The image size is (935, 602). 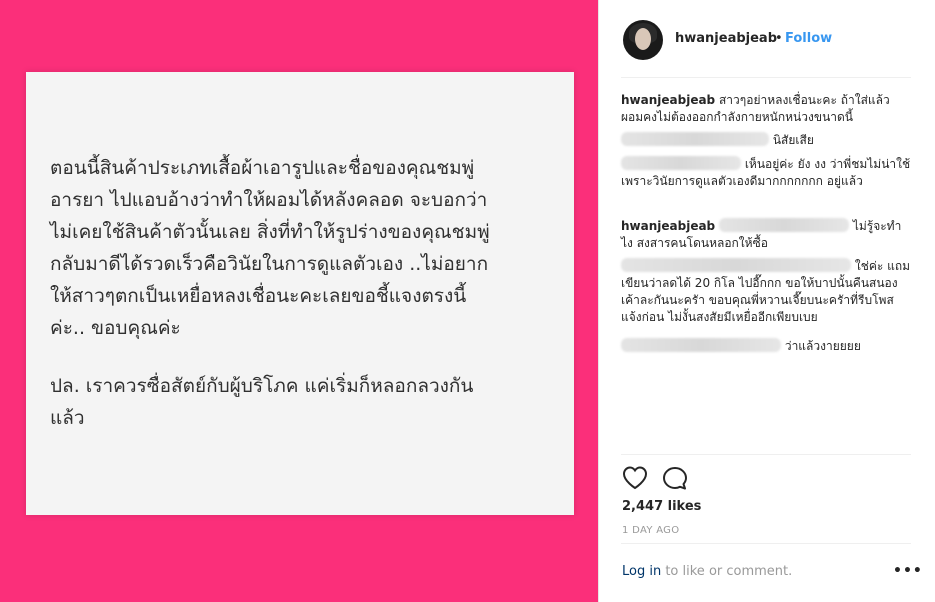 I want to click on post-header: hwanjeabjeab • Follow, so click(x=767, y=39).